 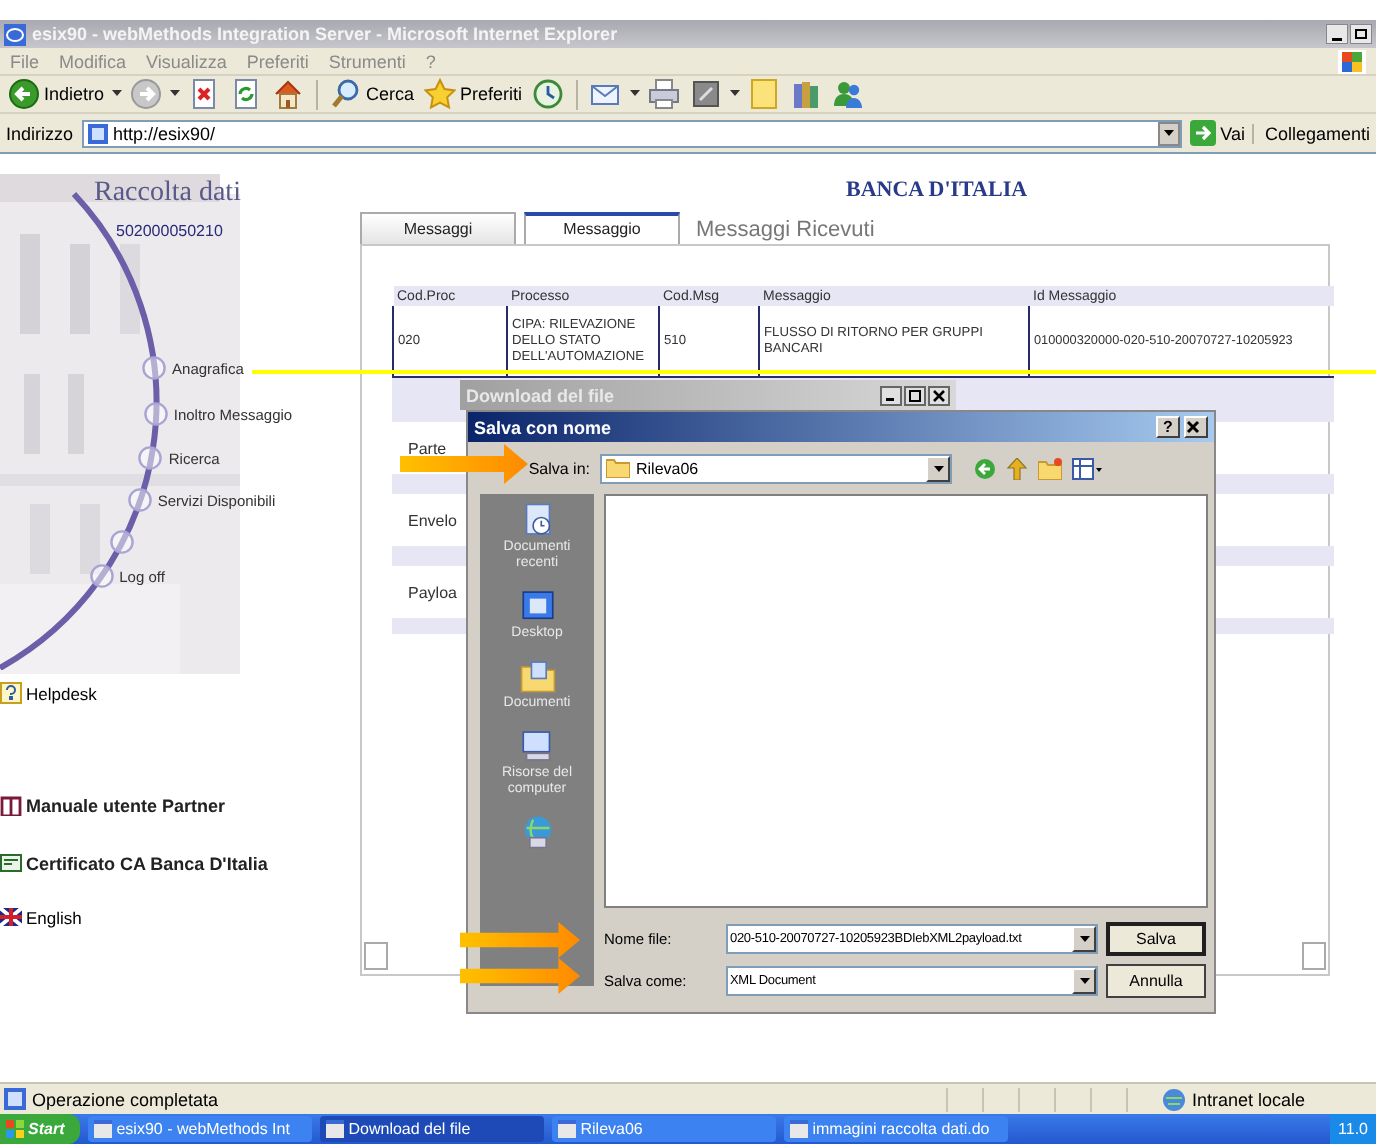 What do you see at coordinates (896, 1129) in the screenshot?
I see `taskbar-item: immagini raccolta dati.do` at bounding box center [896, 1129].